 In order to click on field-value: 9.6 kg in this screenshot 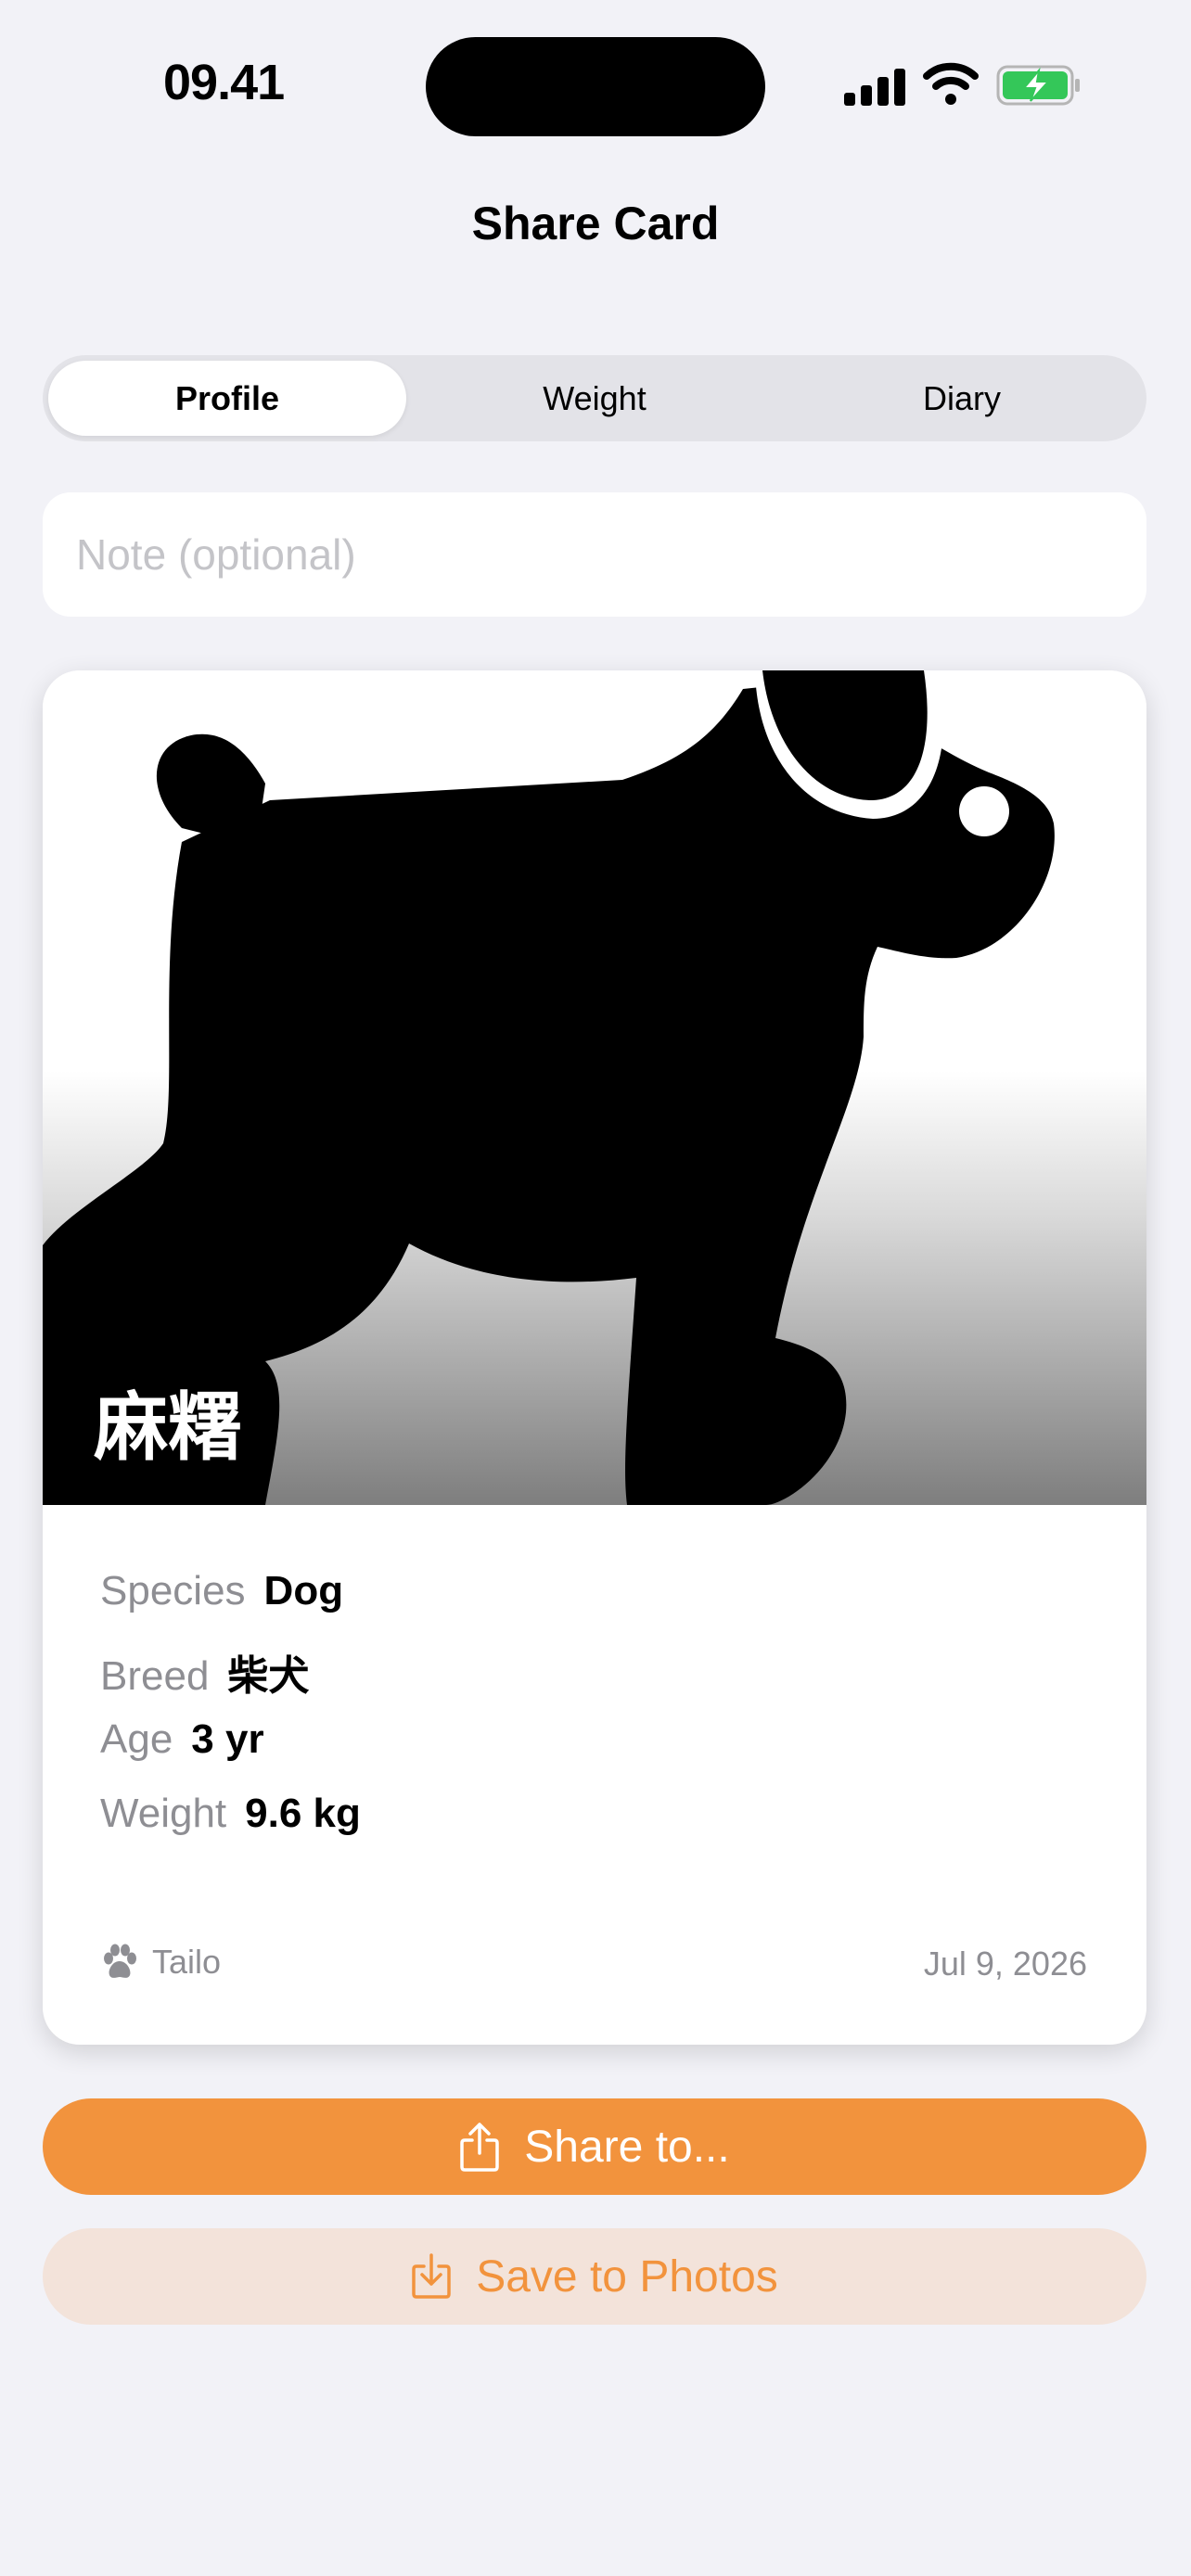, I will do `click(303, 1813)`.